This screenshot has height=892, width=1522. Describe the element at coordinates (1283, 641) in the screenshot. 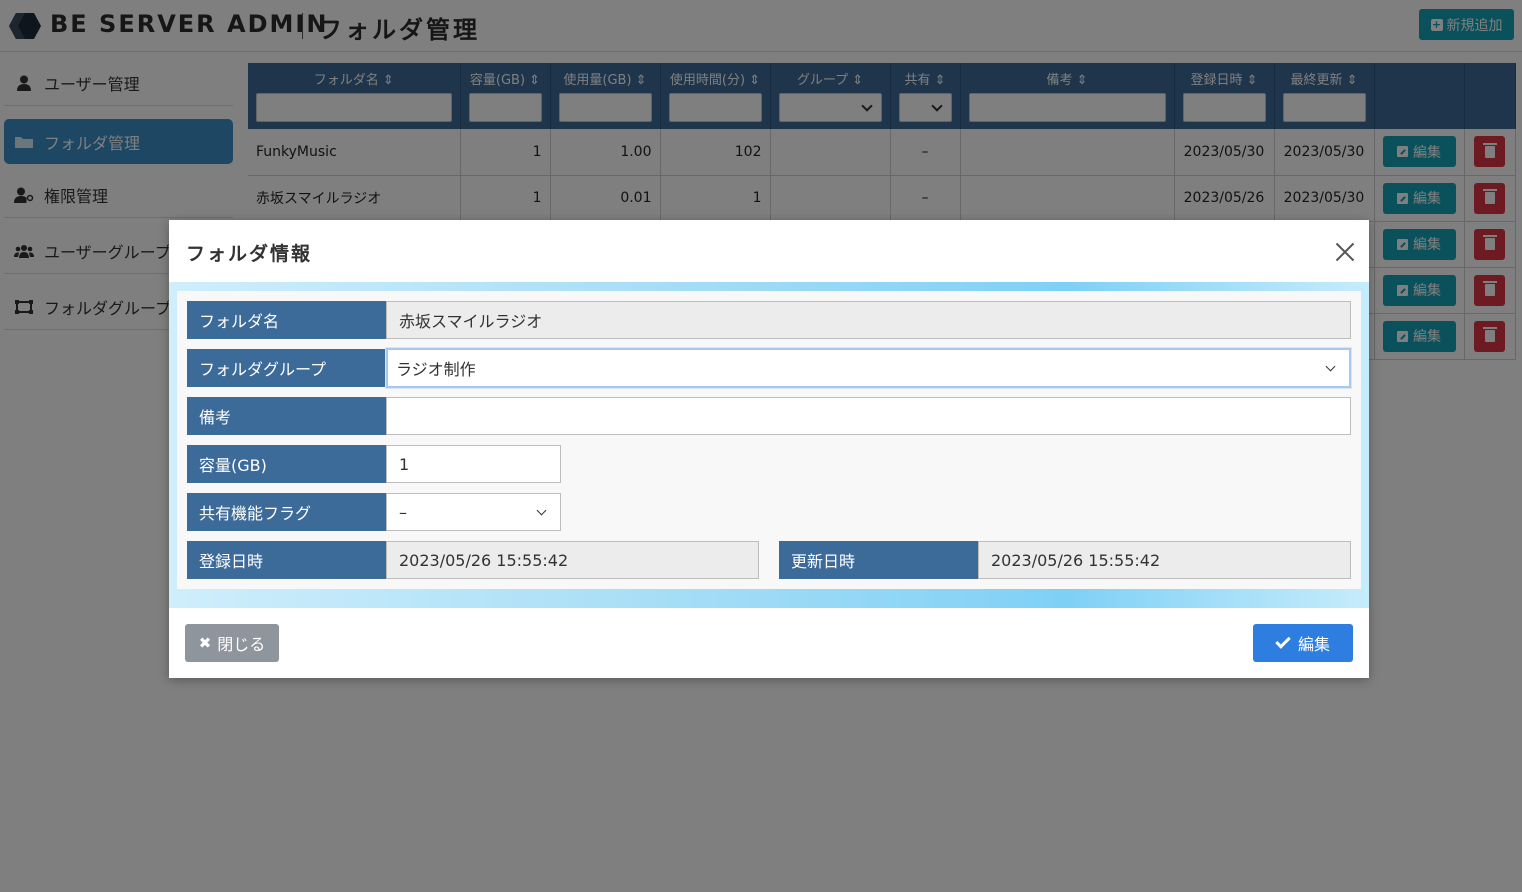

I see `check-icon` at that location.